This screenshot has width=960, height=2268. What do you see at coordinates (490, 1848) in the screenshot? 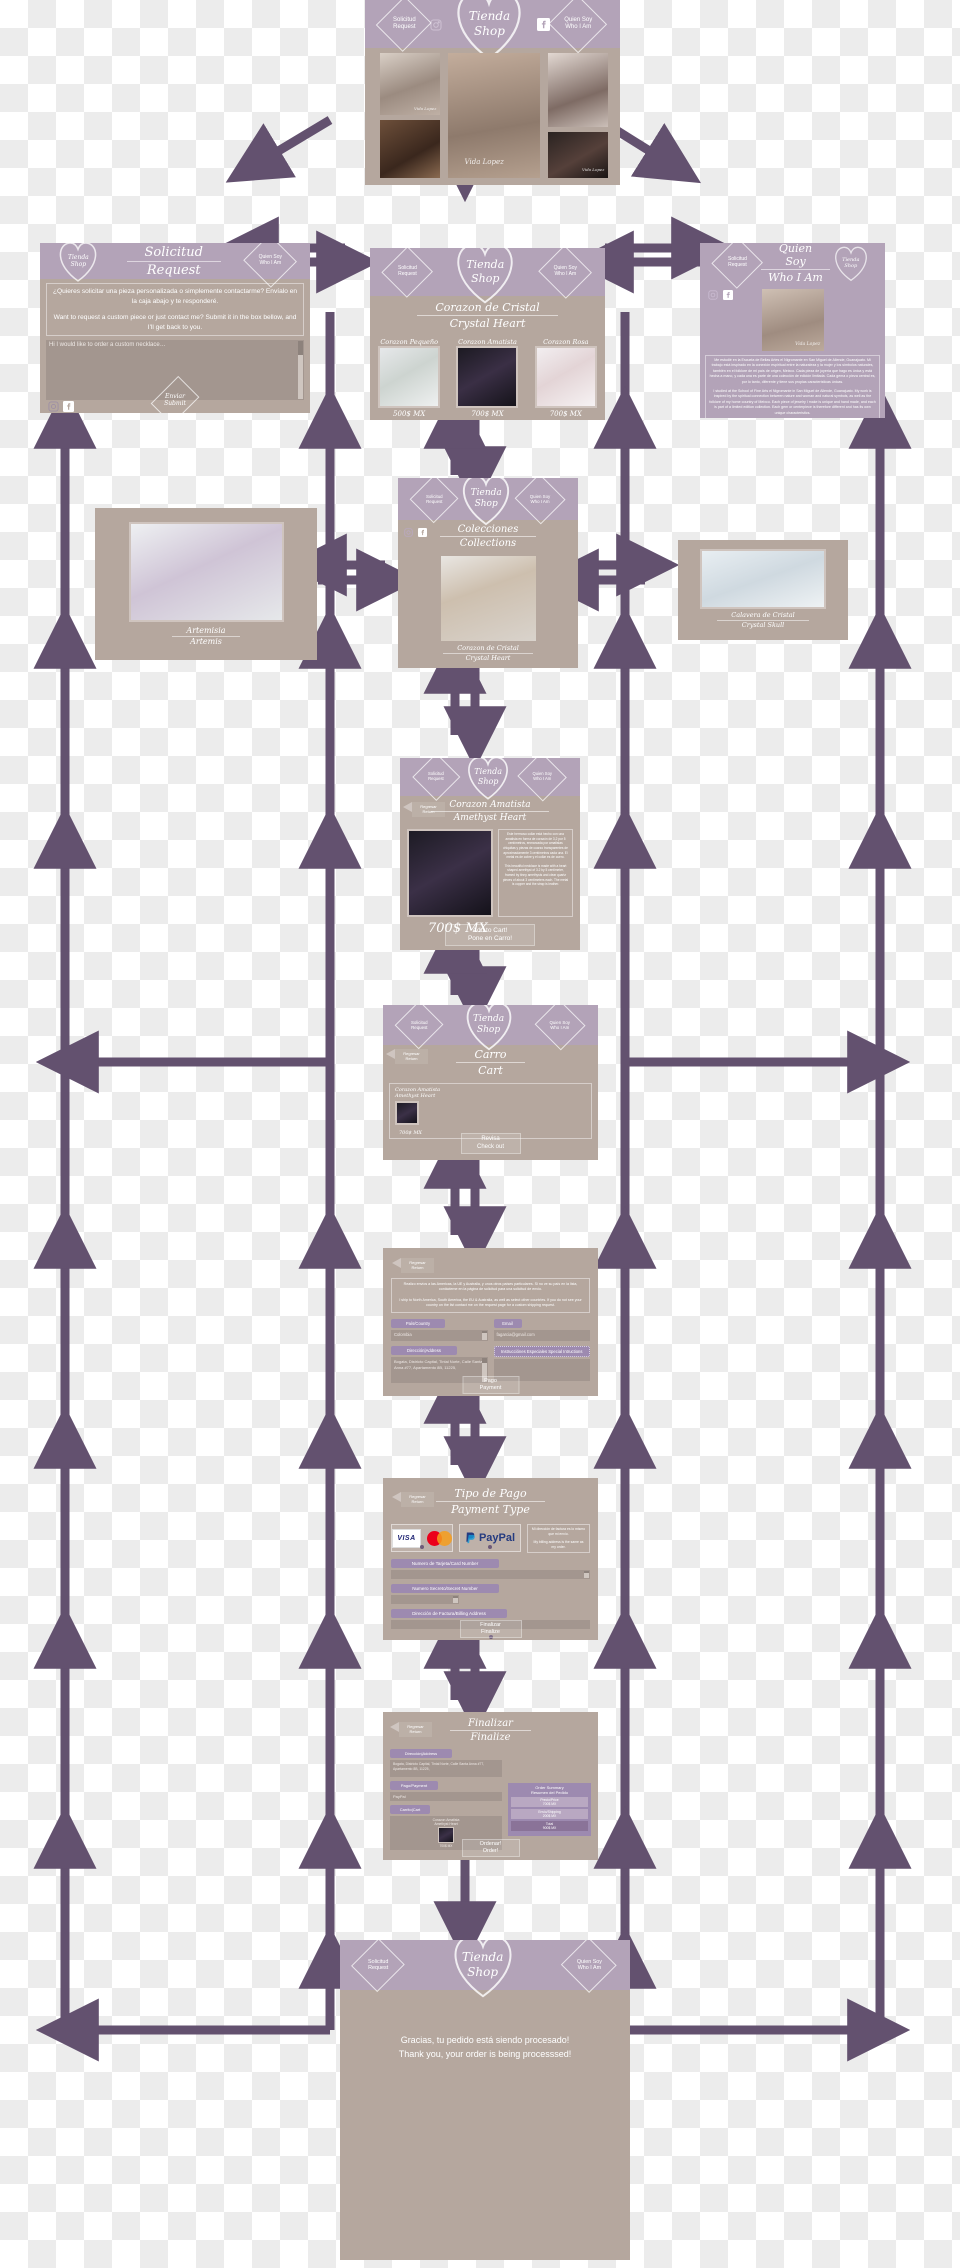
I see `place-order-button: Ordenar! Order!` at bounding box center [490, 1848].